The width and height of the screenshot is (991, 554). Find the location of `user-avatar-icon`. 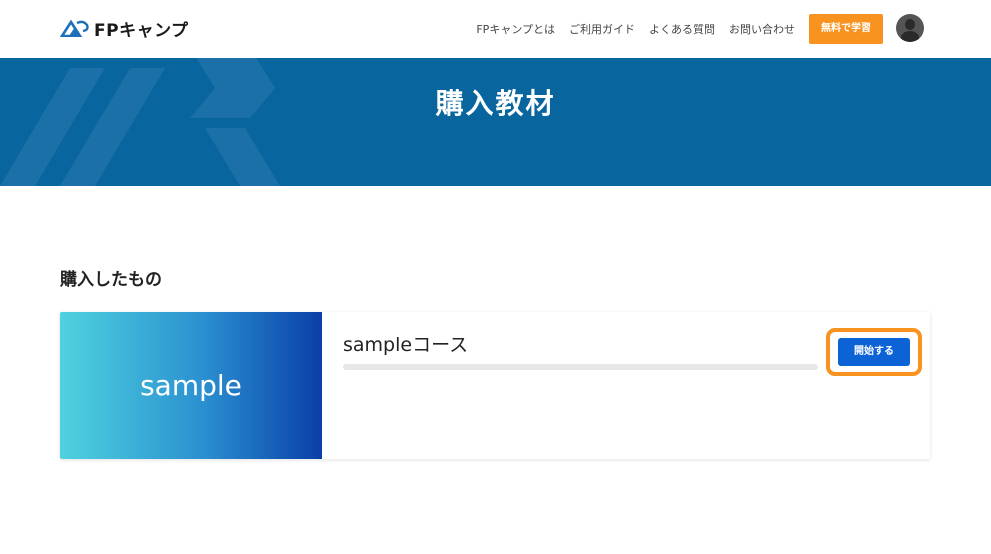

user-avatar-icon is located at coordinates (910, 28).